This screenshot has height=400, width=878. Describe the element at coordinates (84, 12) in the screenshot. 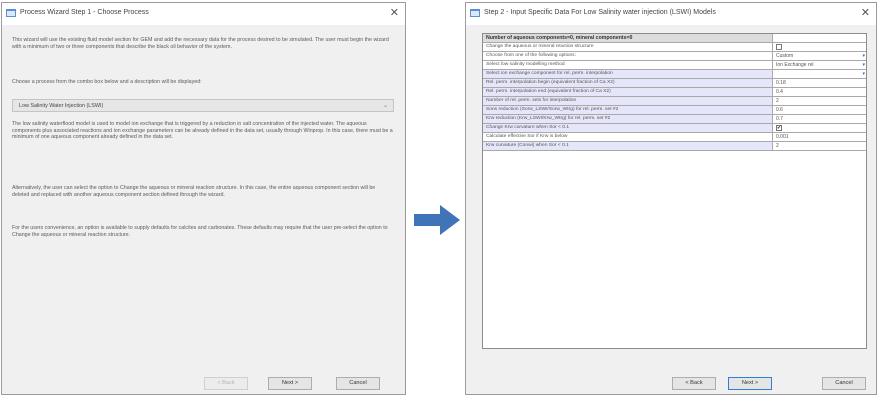

I see `dialog-title: Process Wizard Step 1 - Choose Process` at that location.